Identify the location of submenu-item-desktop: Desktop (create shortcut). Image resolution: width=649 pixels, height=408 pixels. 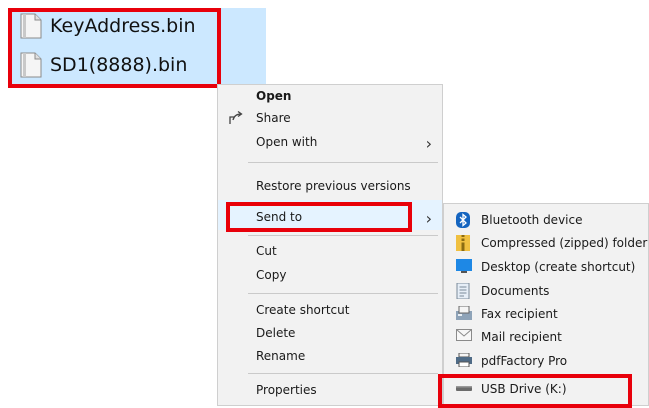
(546, 267).